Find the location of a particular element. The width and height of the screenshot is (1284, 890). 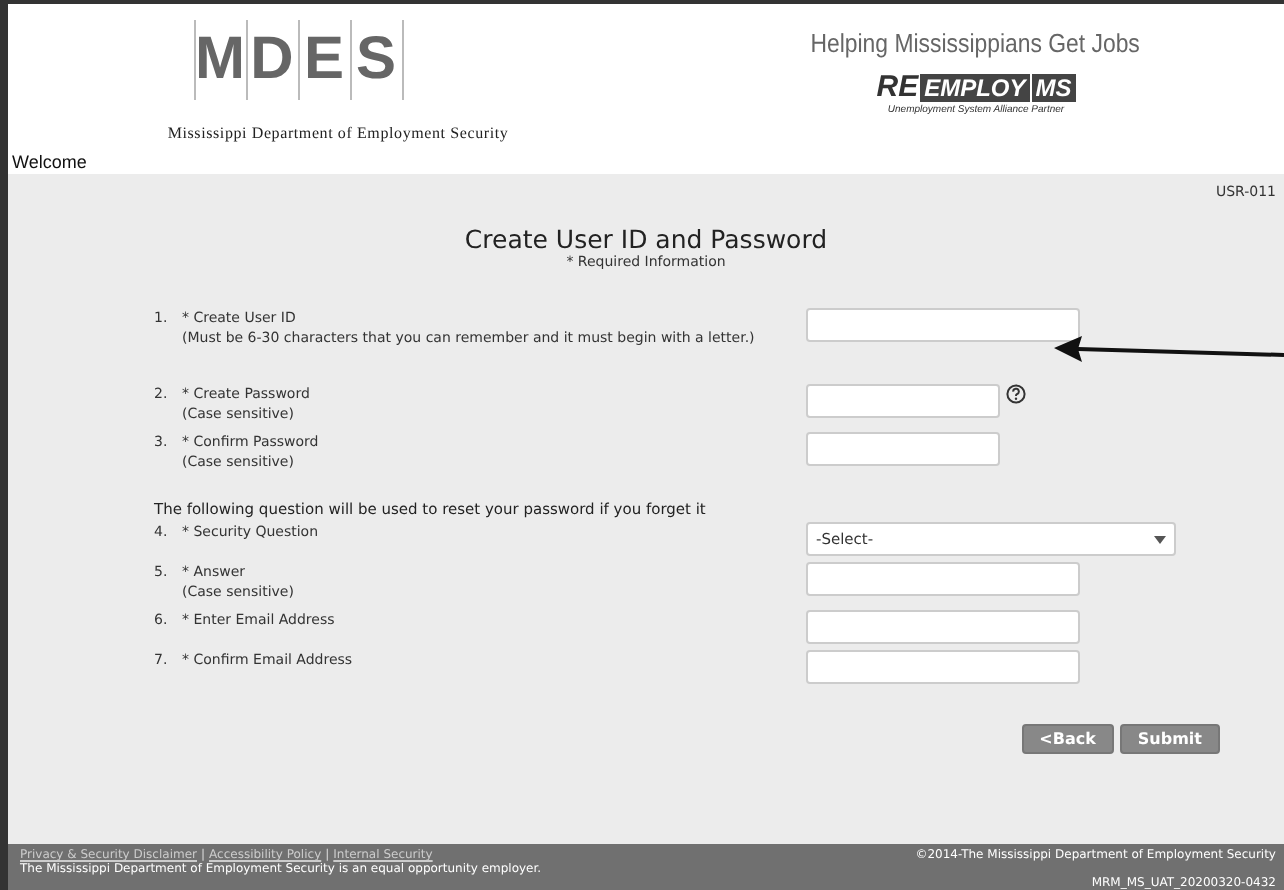

page-title: Create User ID and Password is located at coordinates (646, 239).